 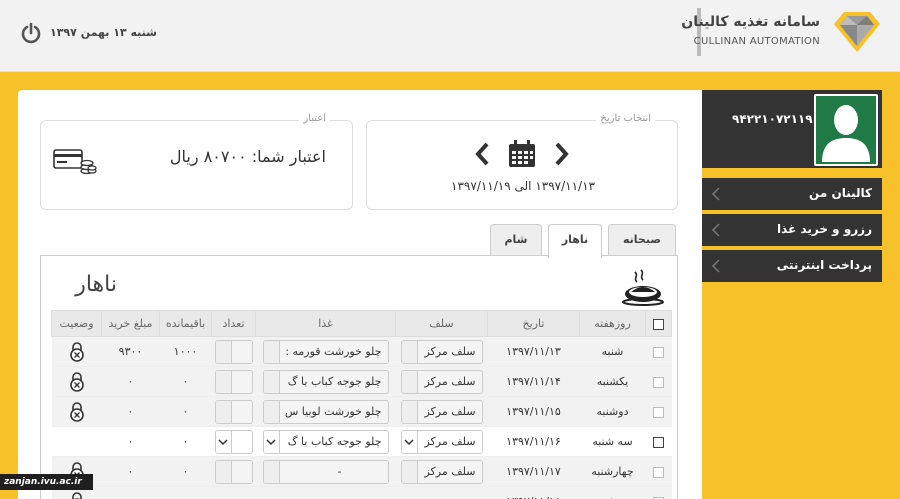 I want to click on column-header: سلف, so click(x=441, y=323).